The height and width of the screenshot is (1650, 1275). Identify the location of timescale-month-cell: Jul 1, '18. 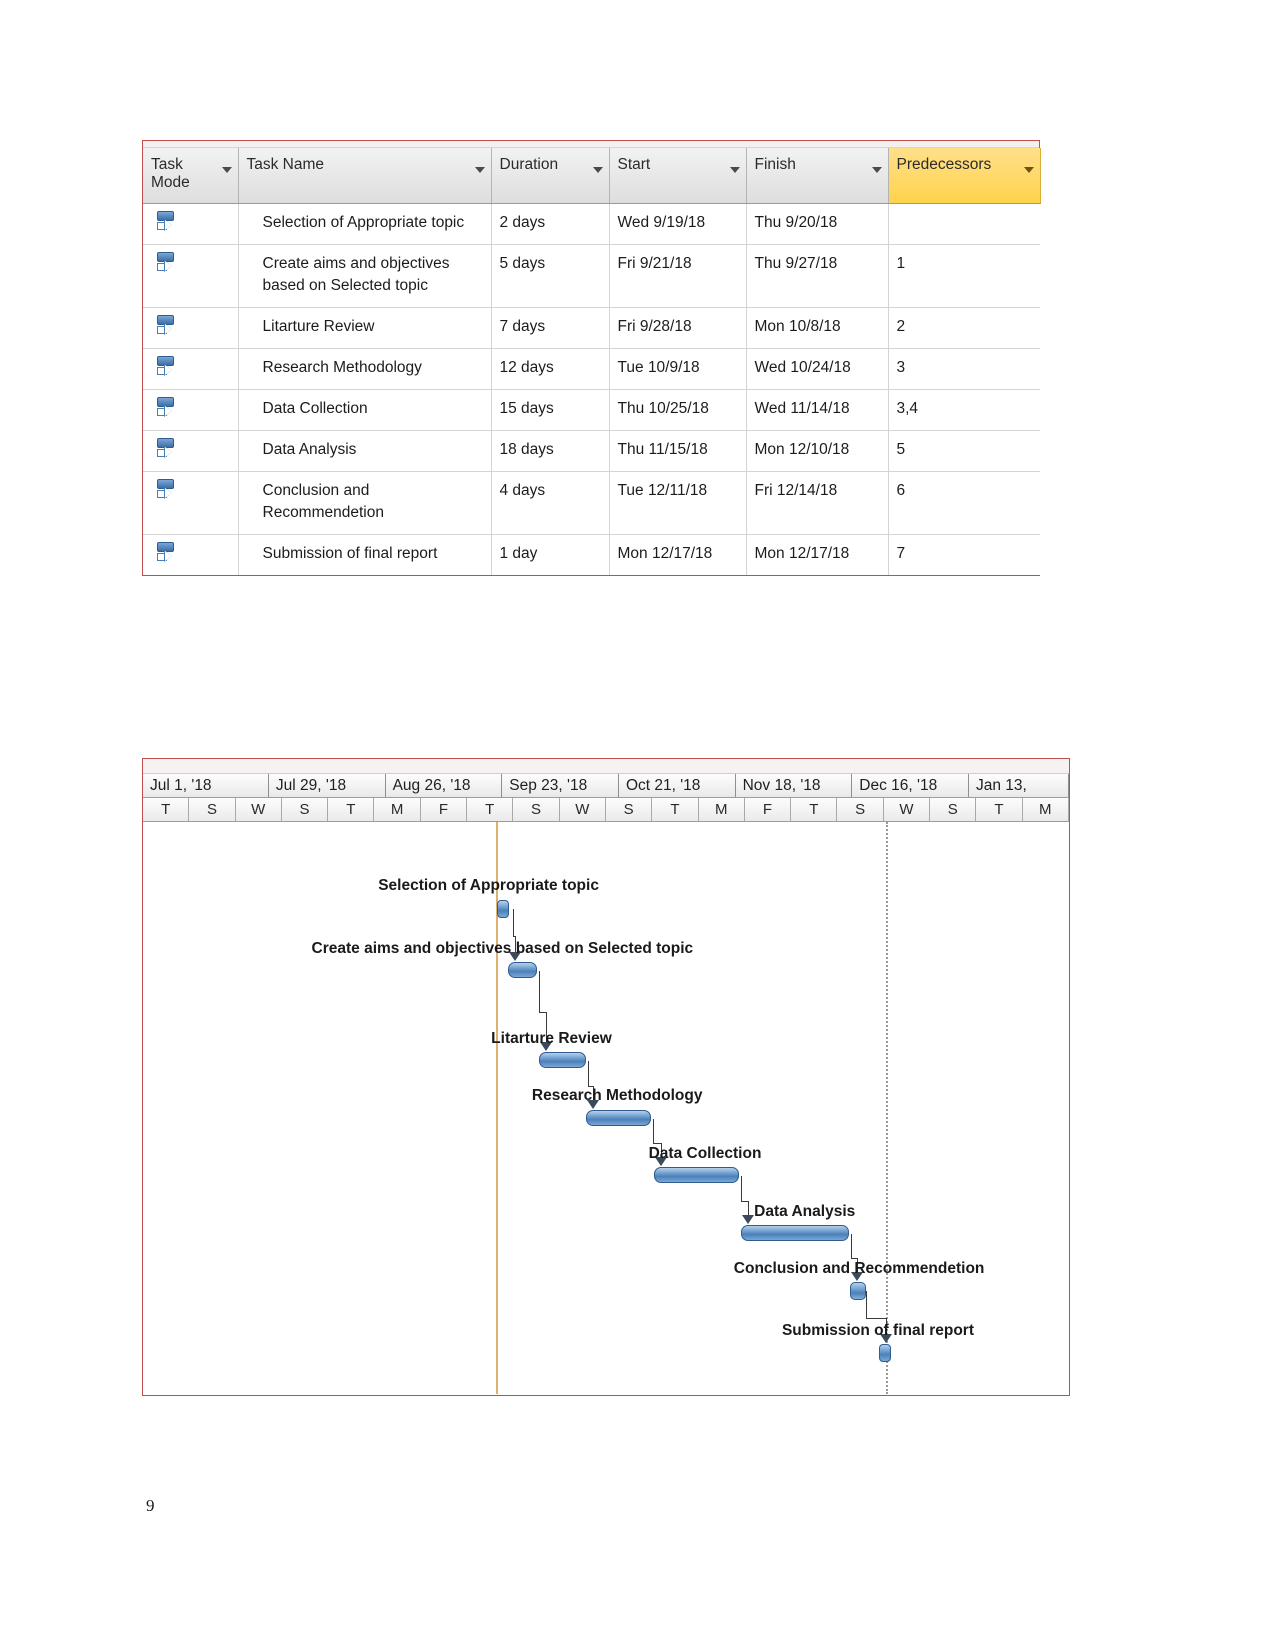
(206, 785).